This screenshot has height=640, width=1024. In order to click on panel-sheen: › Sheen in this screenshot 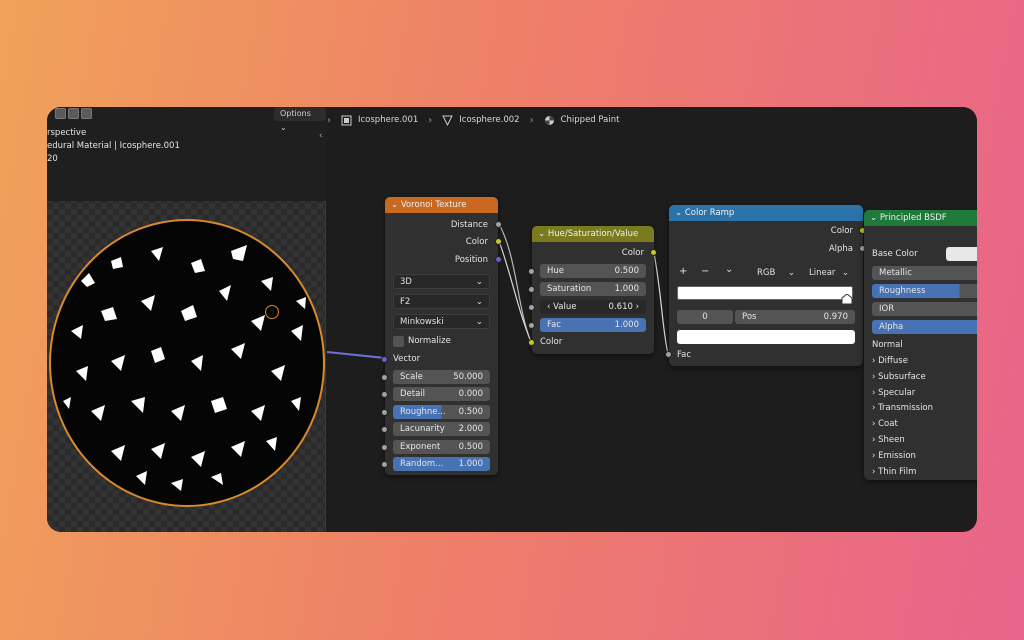, I will do `click(888, 440)`.